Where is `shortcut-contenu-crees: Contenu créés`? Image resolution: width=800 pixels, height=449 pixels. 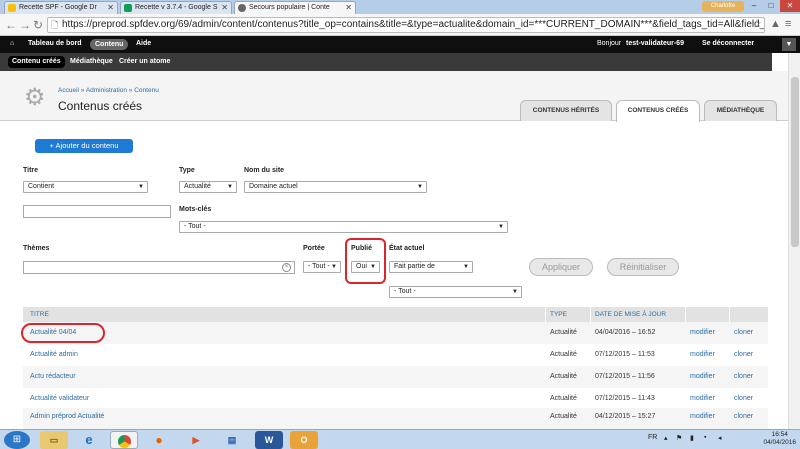 shortcut-contenu-crees: Contenu créés is located at coordinates (36, 62).